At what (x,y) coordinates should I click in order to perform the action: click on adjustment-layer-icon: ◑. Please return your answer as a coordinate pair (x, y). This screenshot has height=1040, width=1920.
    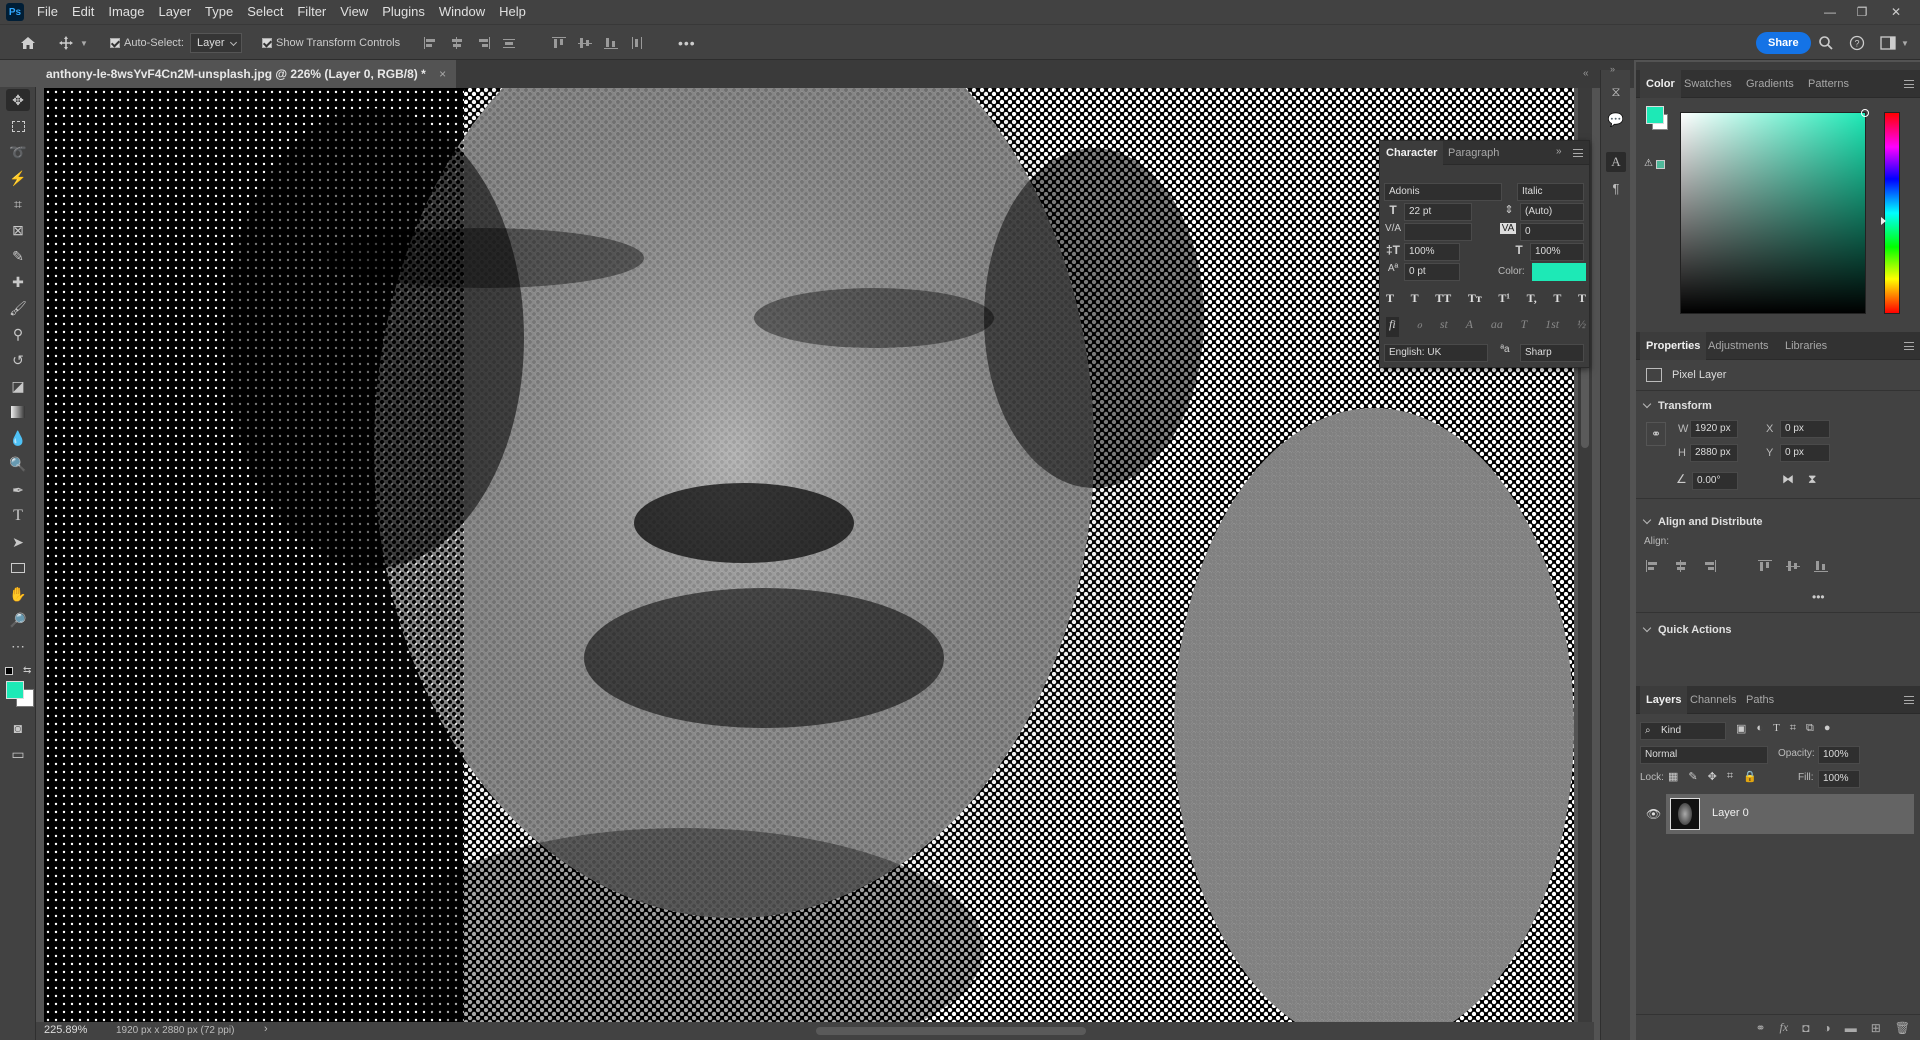
    Looking at the image, I should click on (1826, 1028).